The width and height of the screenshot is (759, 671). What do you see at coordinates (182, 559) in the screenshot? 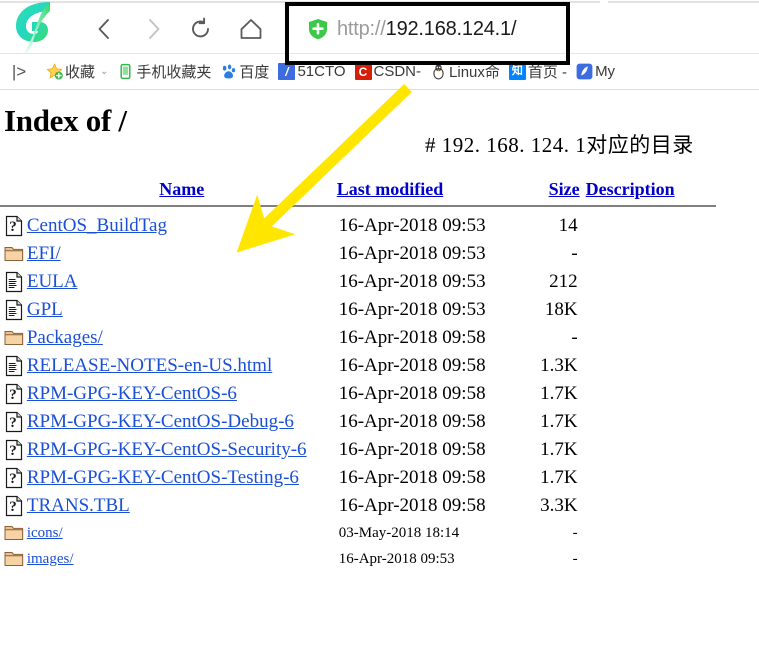
I see `row-name-cell: images/` at bounding box center [182, 559].